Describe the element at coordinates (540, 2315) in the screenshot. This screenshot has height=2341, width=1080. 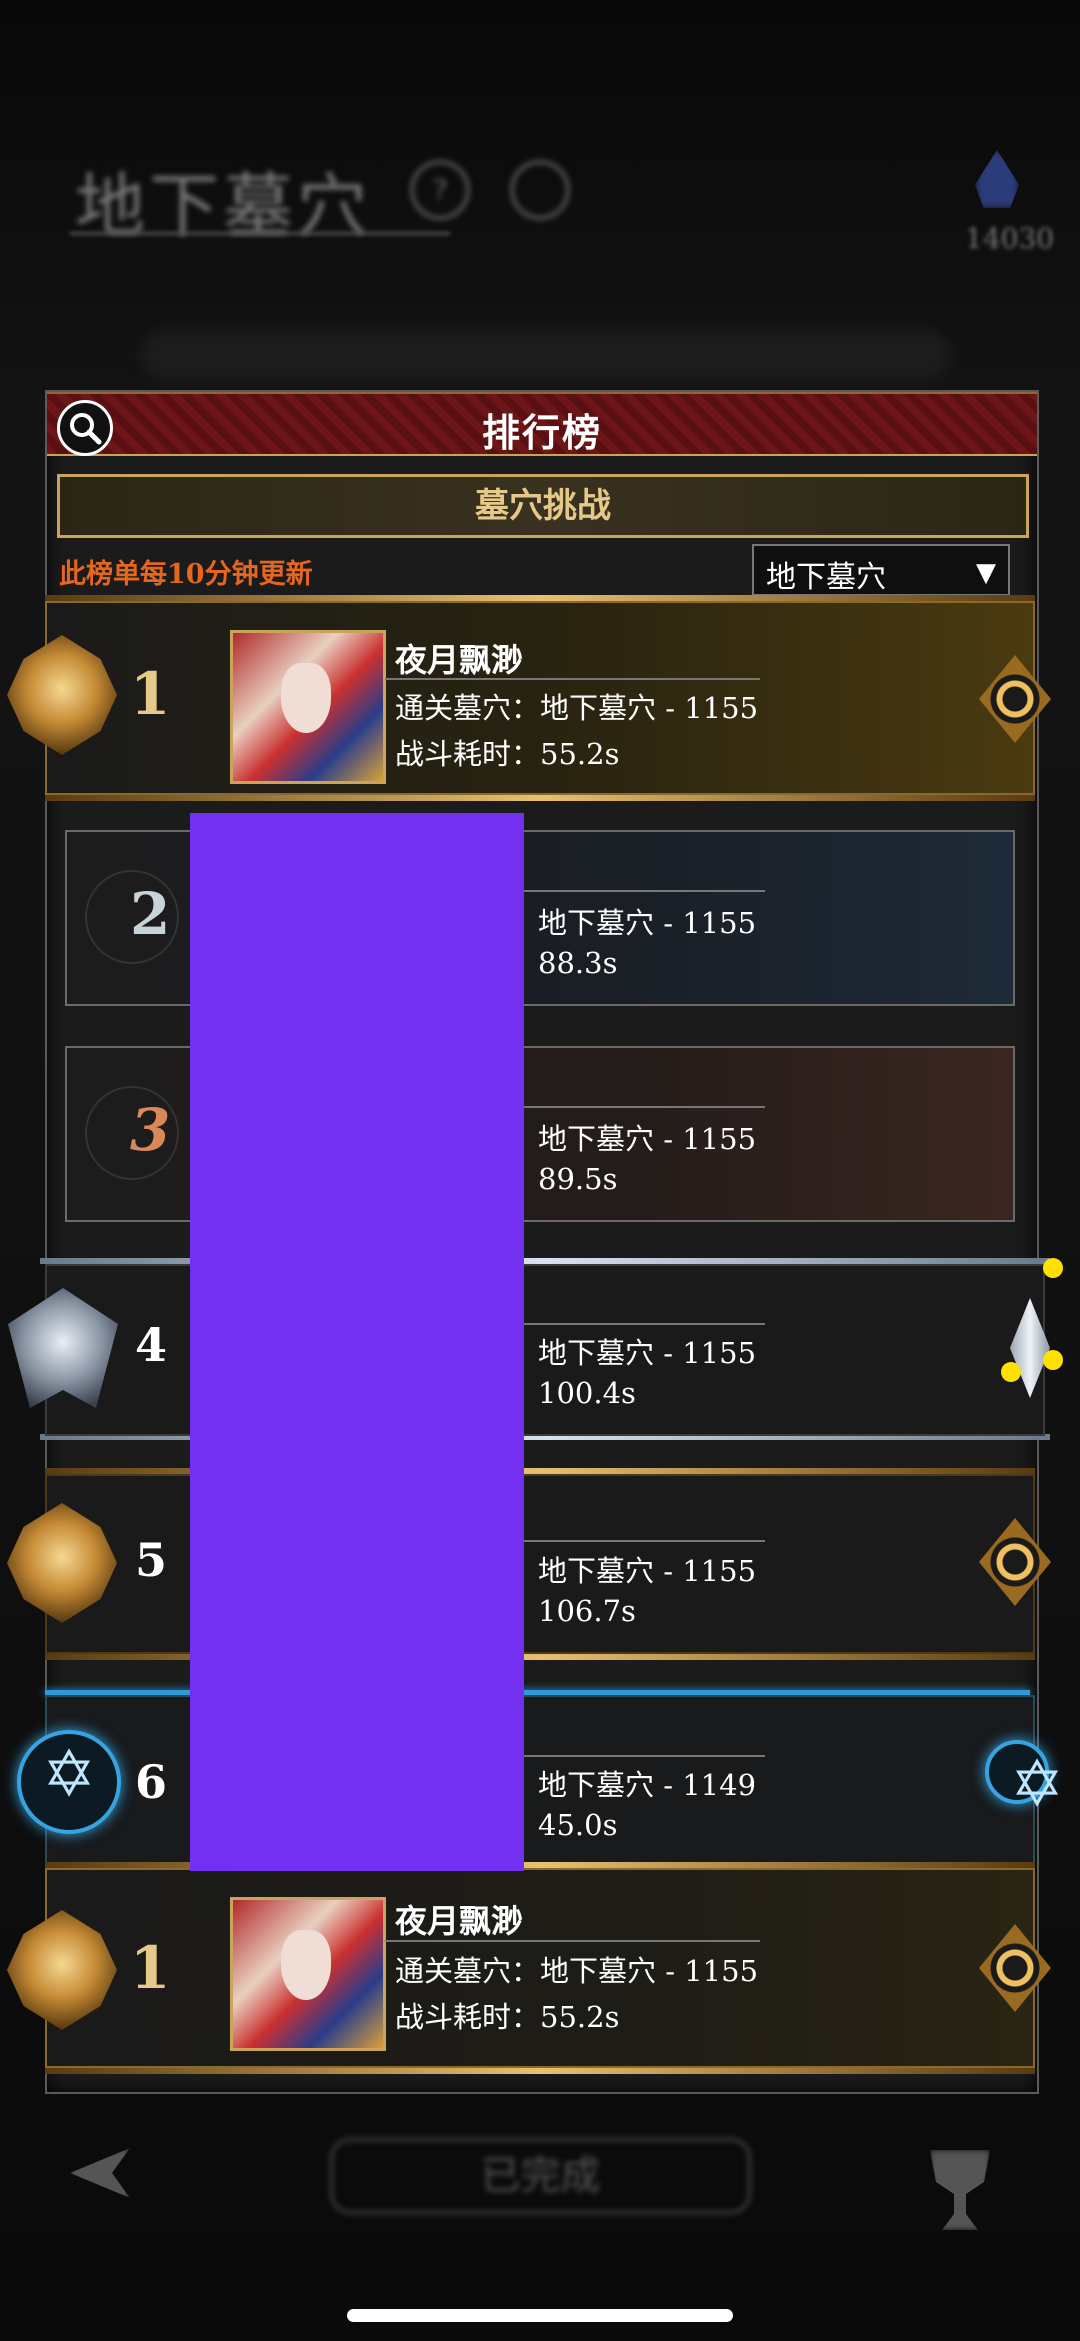
I see `home-indicator` at that location.